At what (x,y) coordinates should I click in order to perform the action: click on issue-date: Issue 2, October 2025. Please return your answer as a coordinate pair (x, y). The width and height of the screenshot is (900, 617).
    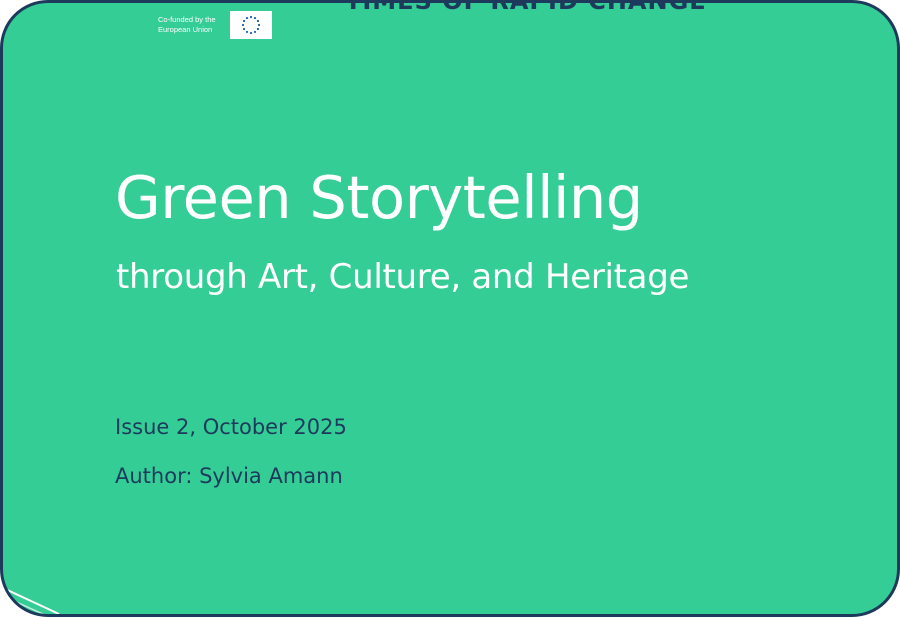
    Looking at the image, I should click on (231, 427).